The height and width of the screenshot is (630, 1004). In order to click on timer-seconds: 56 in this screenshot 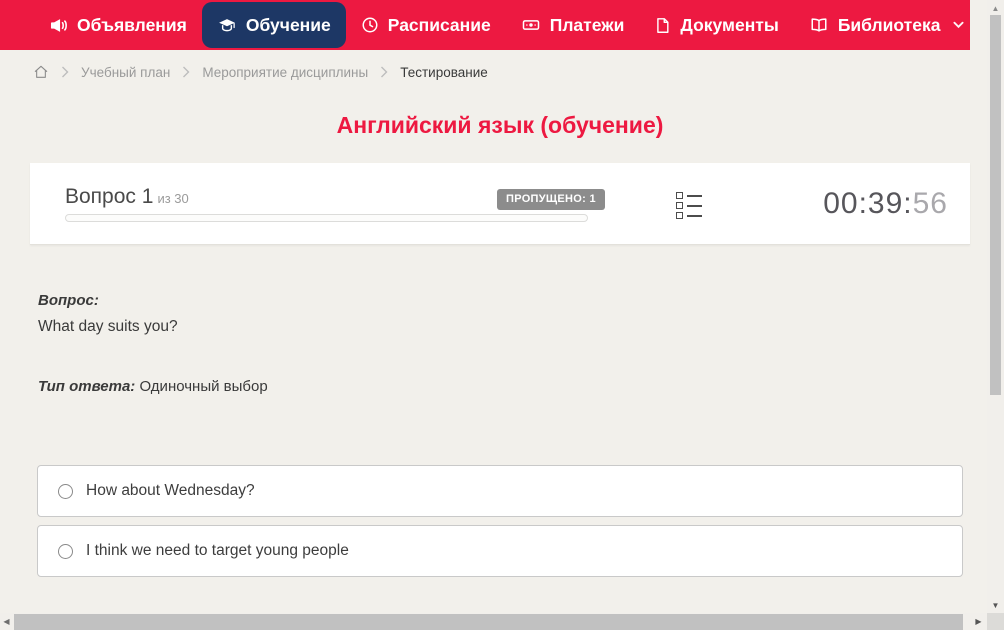, I will do `click(930, 203)`.